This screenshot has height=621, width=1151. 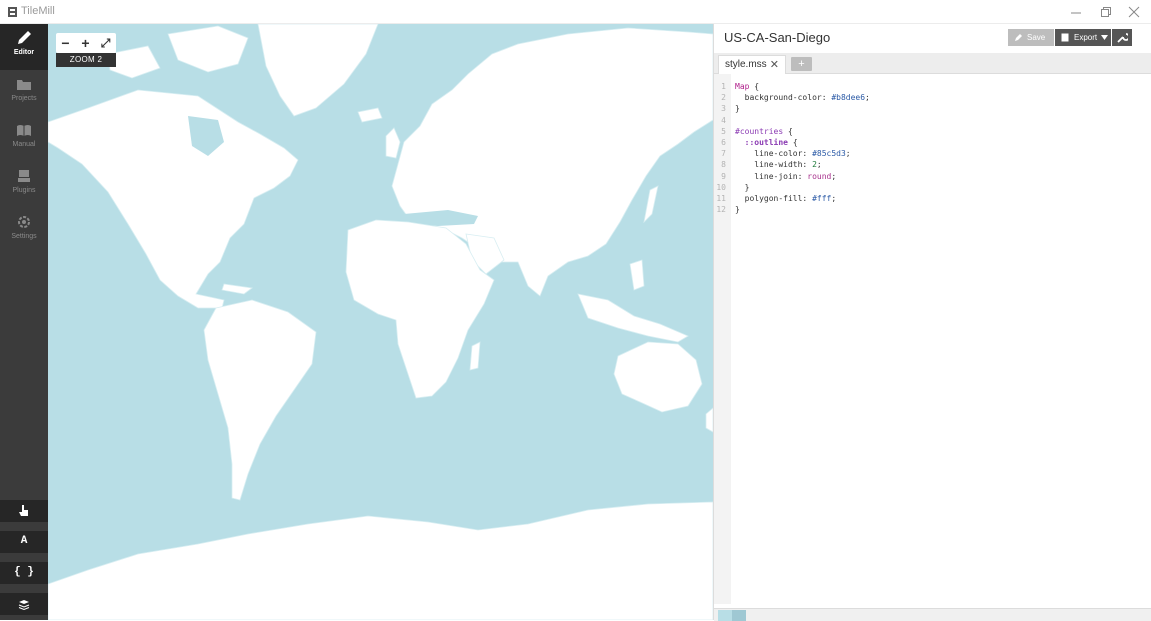 I want to click on document-icon, so click(x=1065, y=37).